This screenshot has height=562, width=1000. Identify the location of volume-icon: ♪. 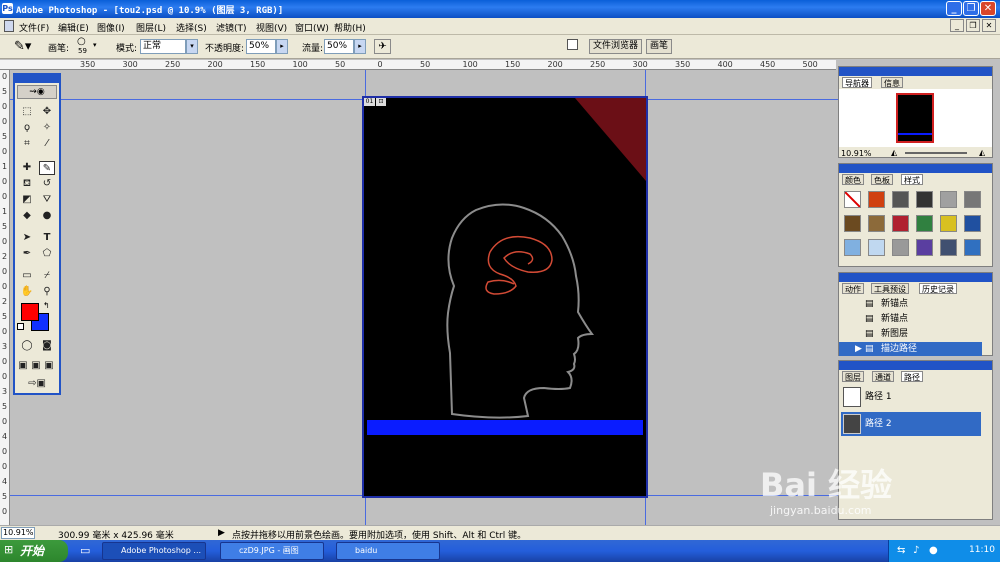
(916, 550).